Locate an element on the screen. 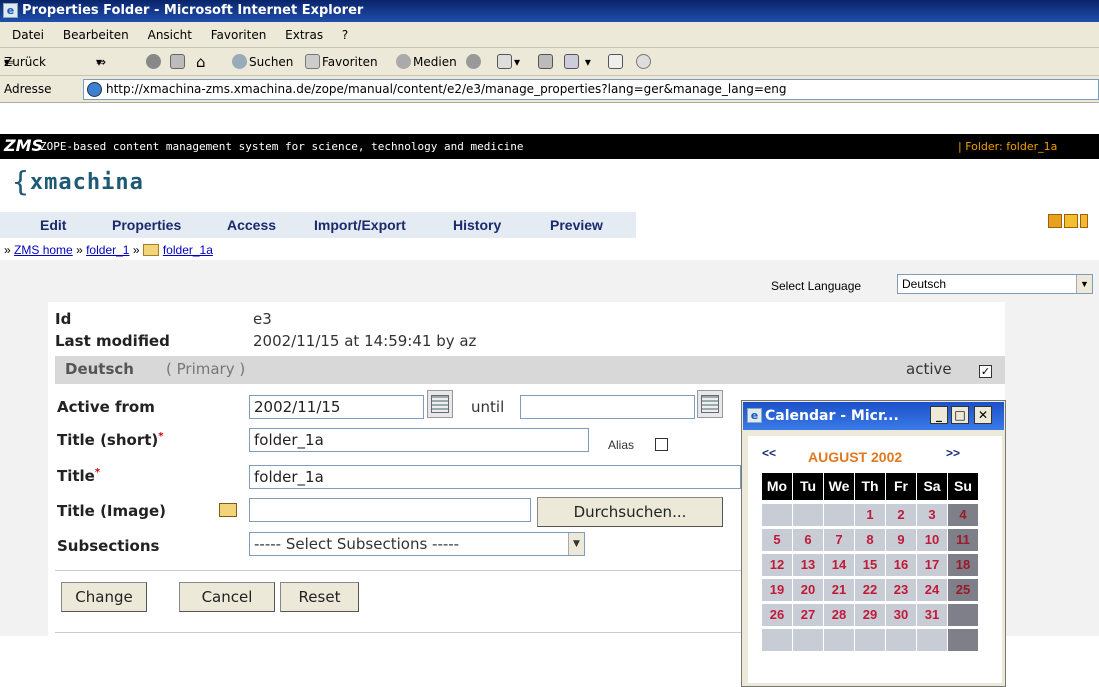 This screenshot has height=687, width=1099. calendar-next-month: >> is located at coordinates (953, 453).